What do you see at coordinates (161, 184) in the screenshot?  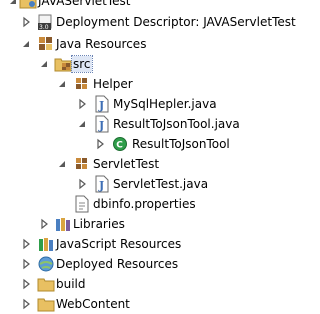 I see `tree-label-servlet-file: ServletTest.java` at bounding box center [161, 184].